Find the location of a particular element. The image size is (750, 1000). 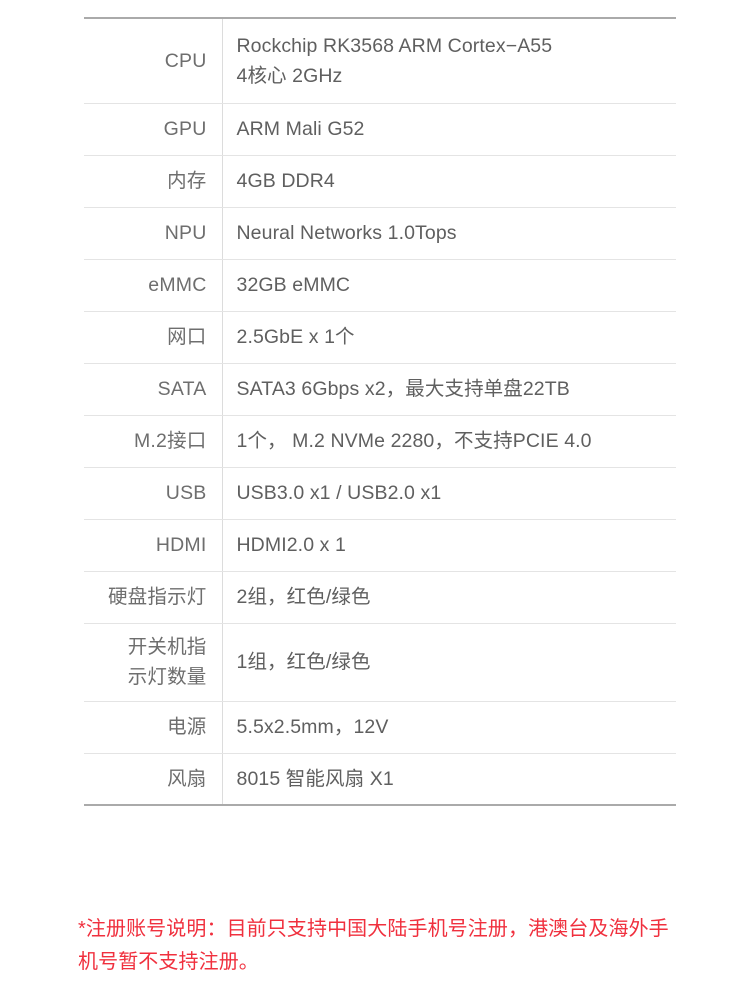

spec-label: 风扇 is located at coordinates (153, 779).